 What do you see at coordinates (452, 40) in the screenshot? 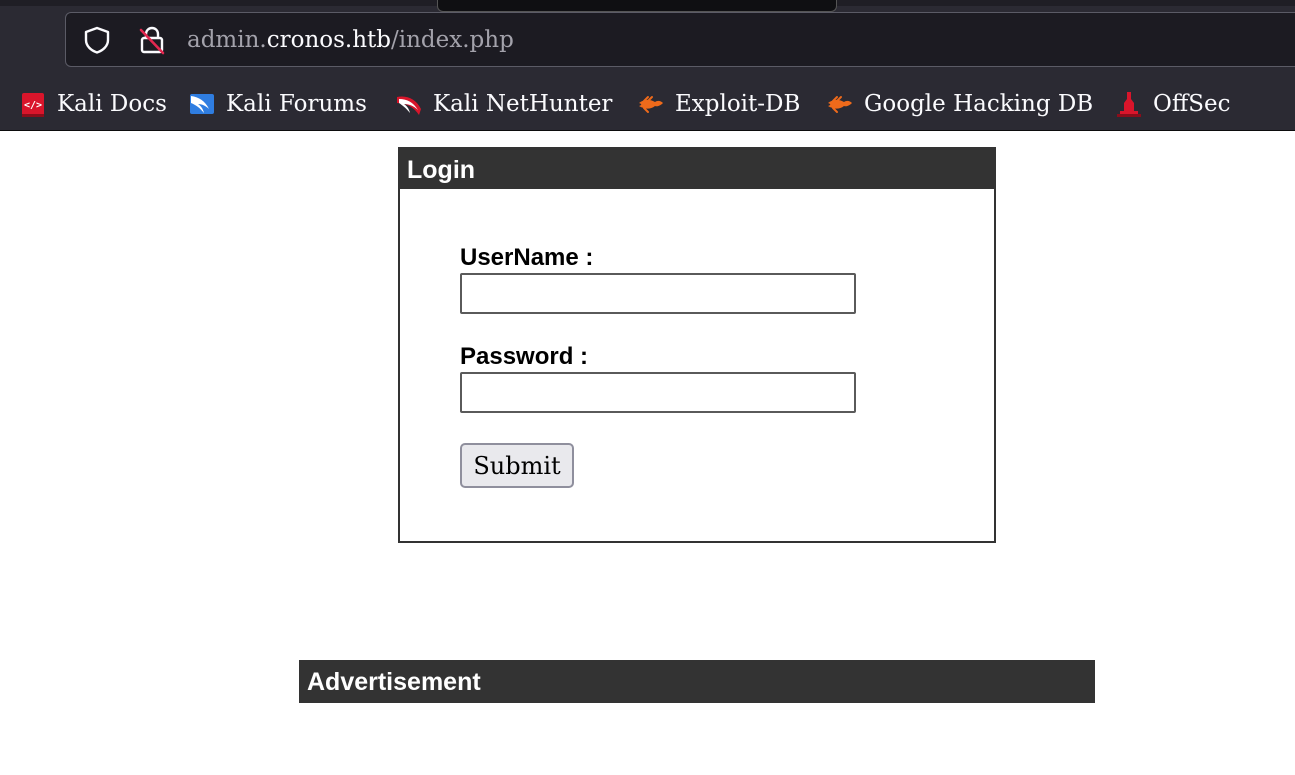
I see `url-path: /index.php` at bounding box center [452, 40].